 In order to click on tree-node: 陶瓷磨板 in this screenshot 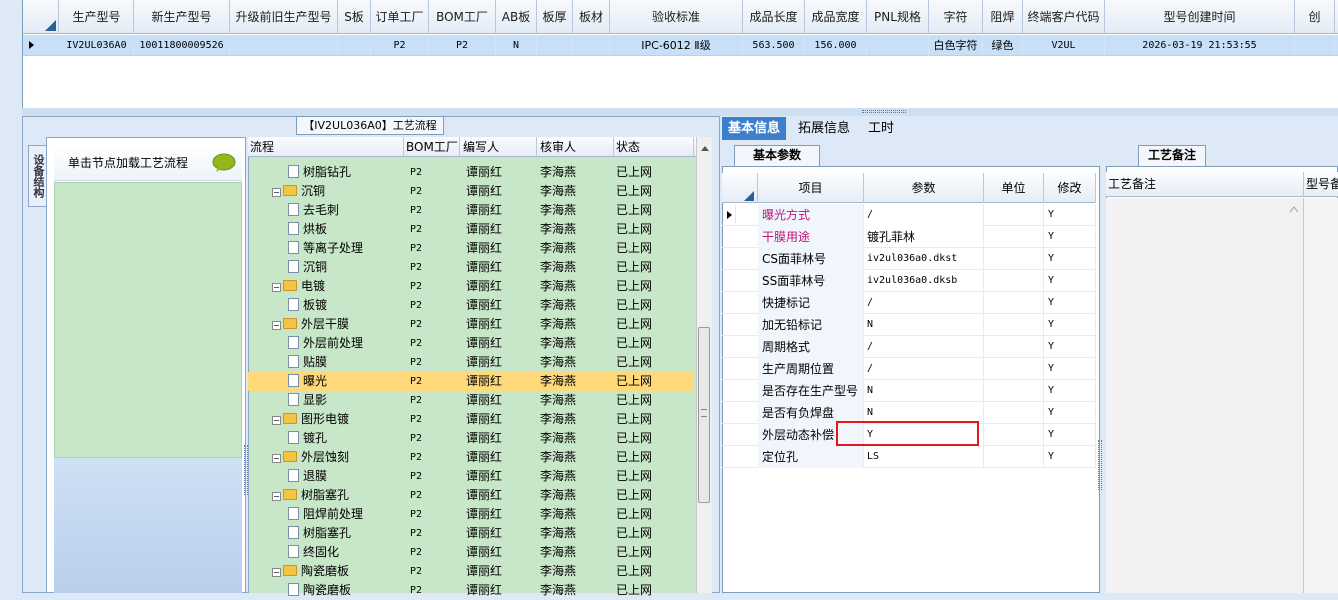, I will do `click(319, 590)`.